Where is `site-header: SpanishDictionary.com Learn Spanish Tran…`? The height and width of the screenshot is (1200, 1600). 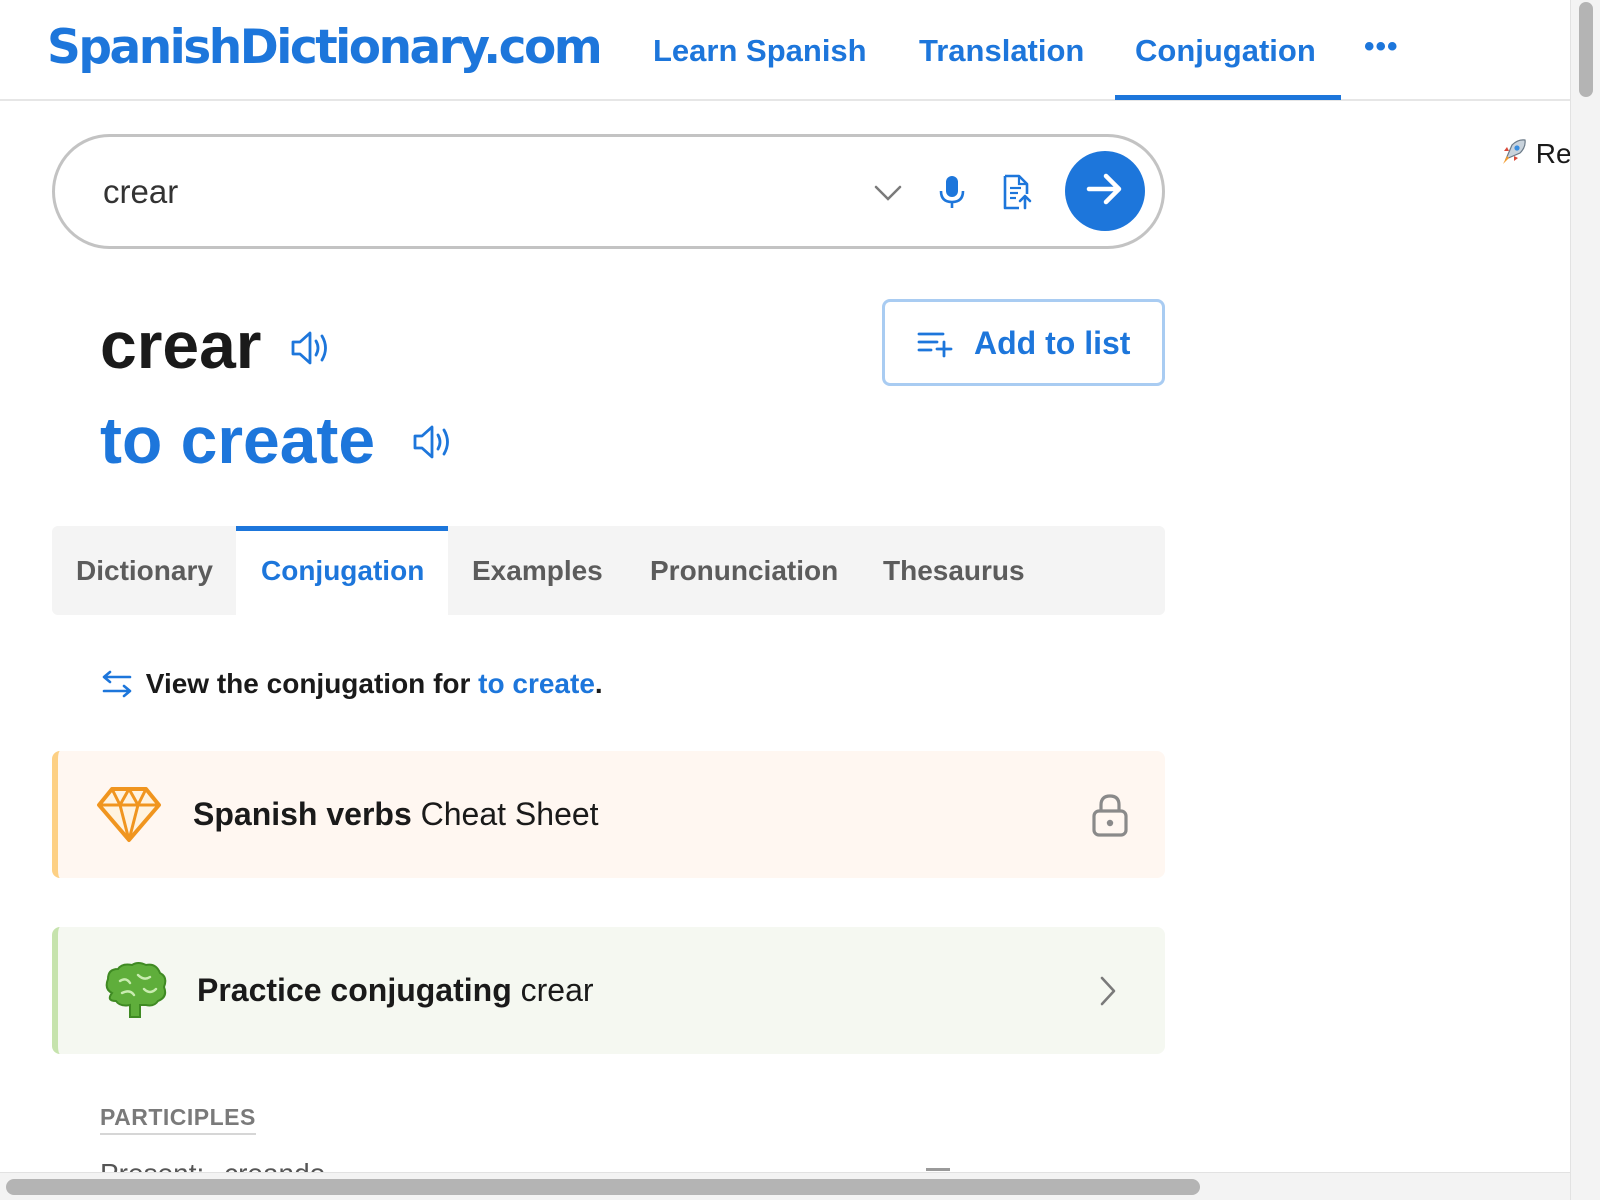 site-header: SpanishDictionary.com Learn Spanish Tran… is located at coordinates (785, 50).